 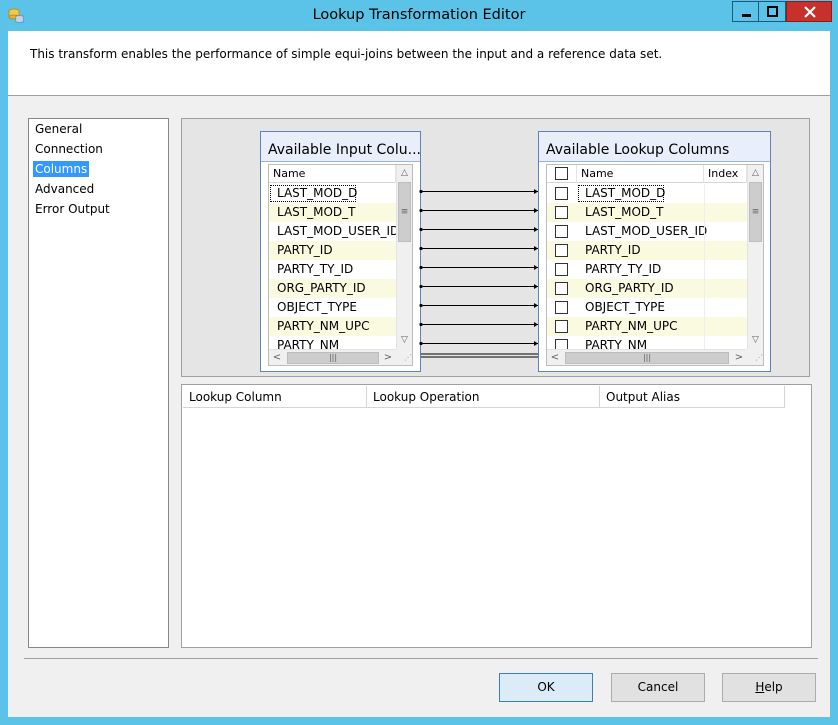 I want to click on output-header-lookup-operation: Lookup Operation, so click(x=483, y=397).